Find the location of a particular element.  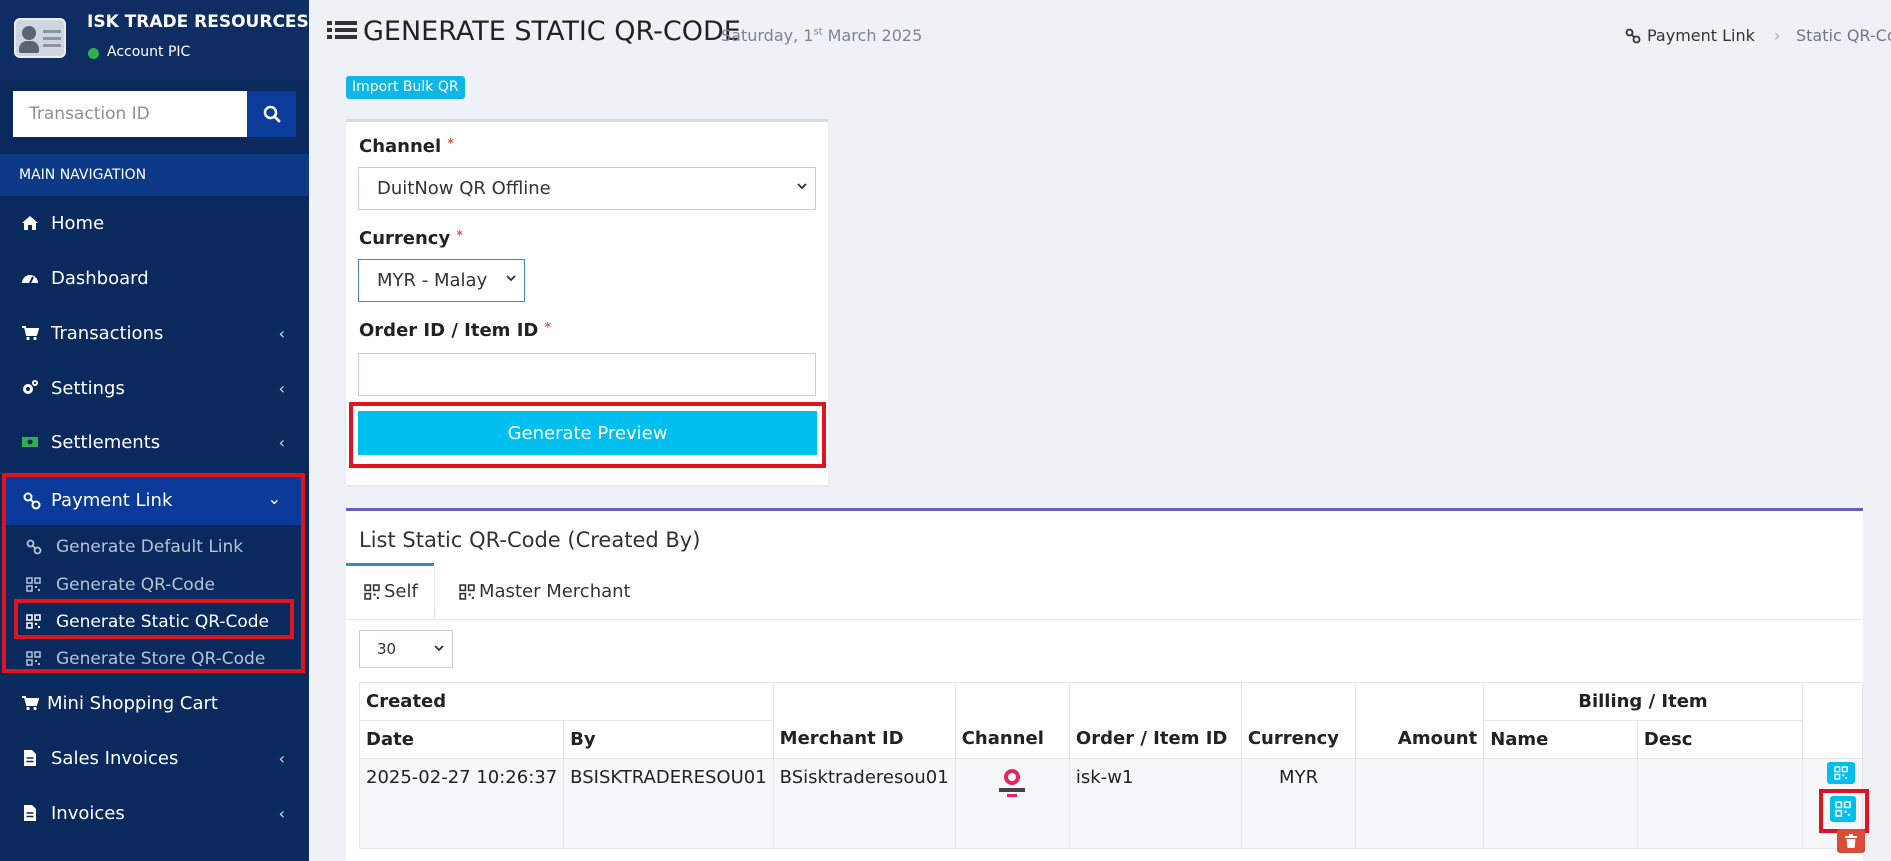

tab-label: Self is located at coordinates (401, 591).